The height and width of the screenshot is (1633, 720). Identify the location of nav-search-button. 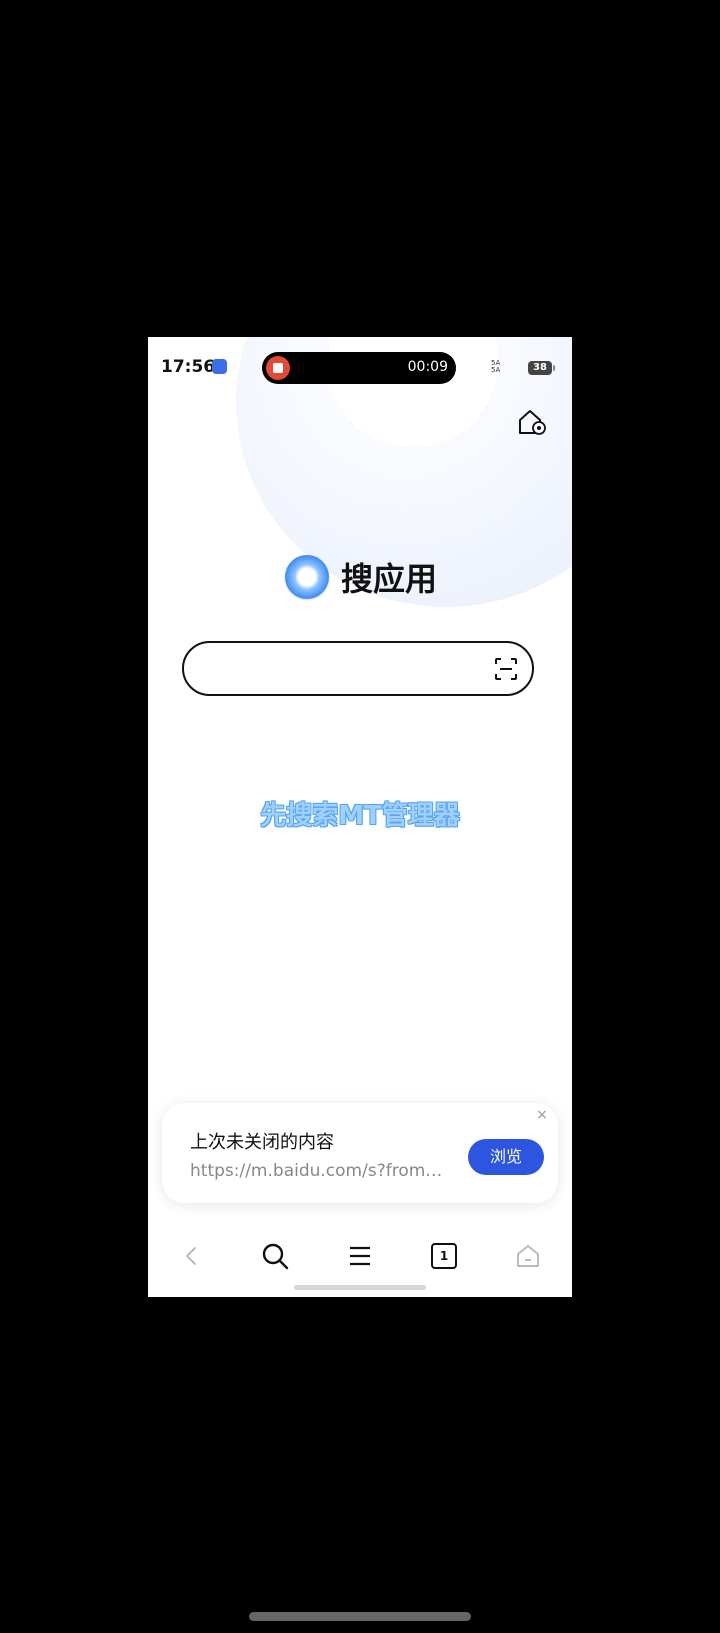
(275, 1256).